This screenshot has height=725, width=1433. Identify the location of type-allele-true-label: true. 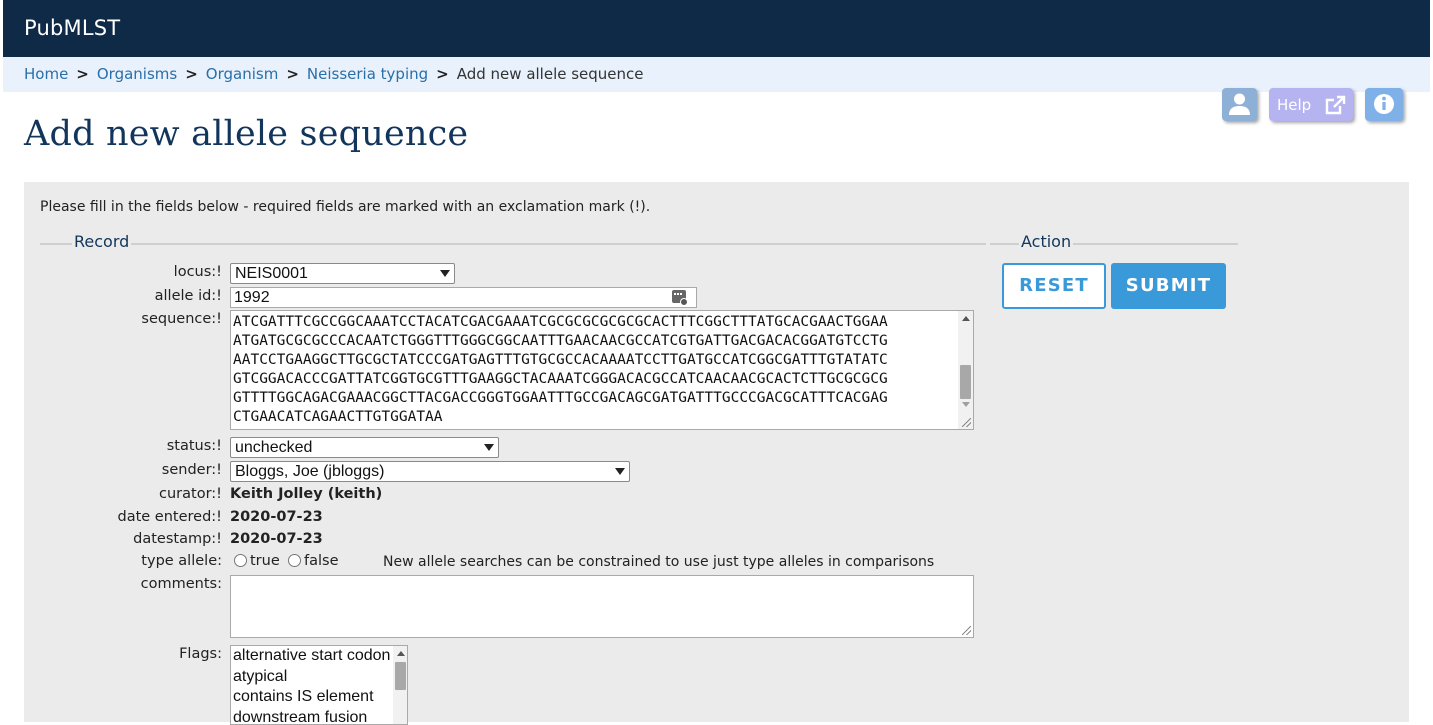
(265, 561).